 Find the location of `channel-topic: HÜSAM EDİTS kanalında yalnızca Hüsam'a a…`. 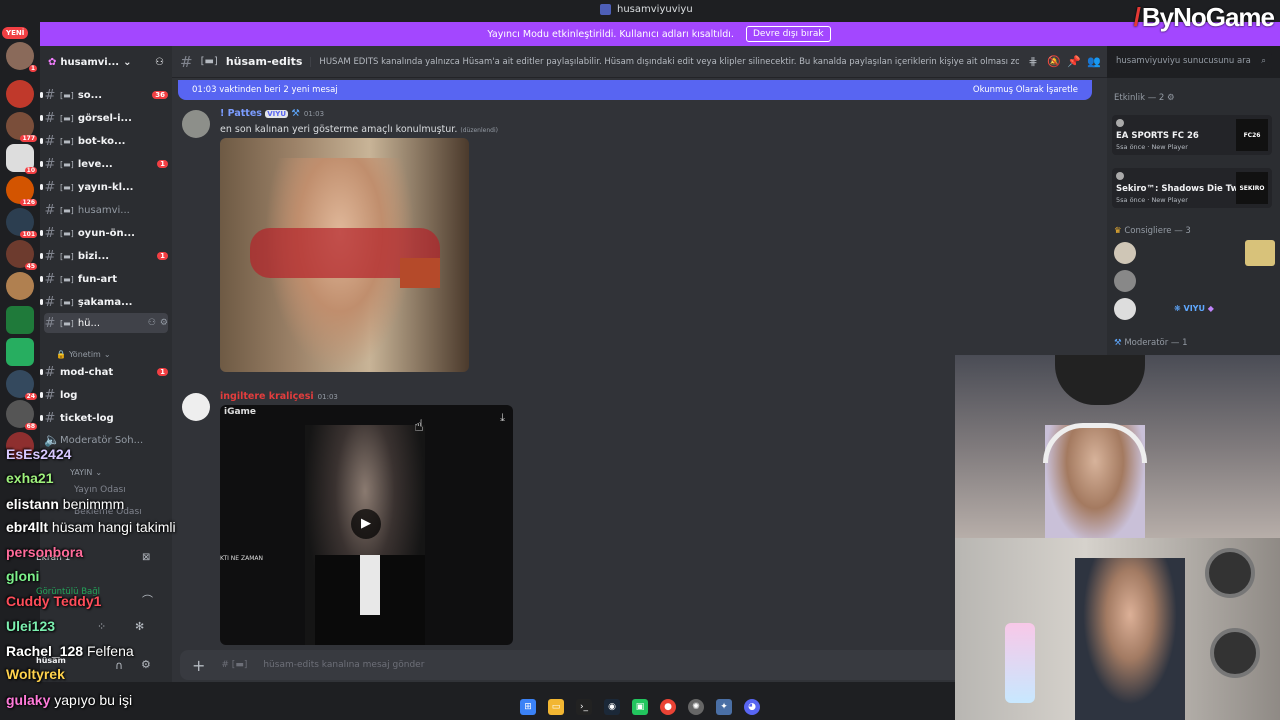

channel-topic: HÜSAM EDİTS kanalında yalnızca Hüsam'a a… is located at coordinates (664, 61).